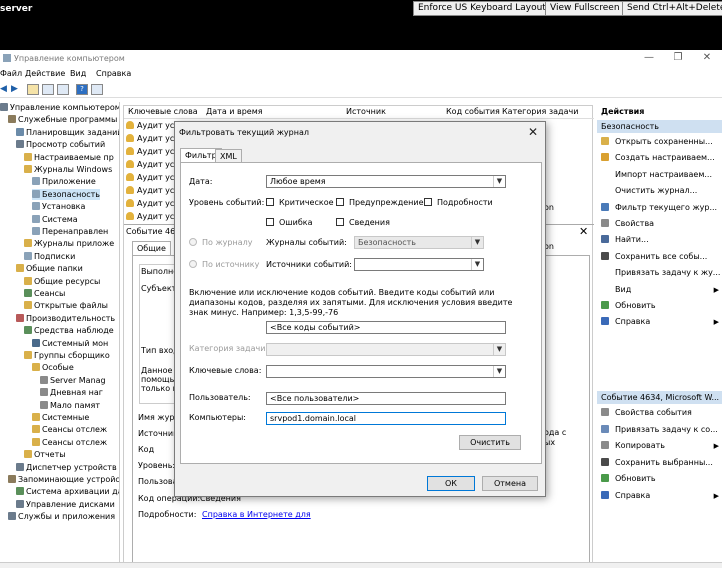 This screenshot has height=568, width=722. I want to click on col-task-category: Категория задачи, so click(540, 111).